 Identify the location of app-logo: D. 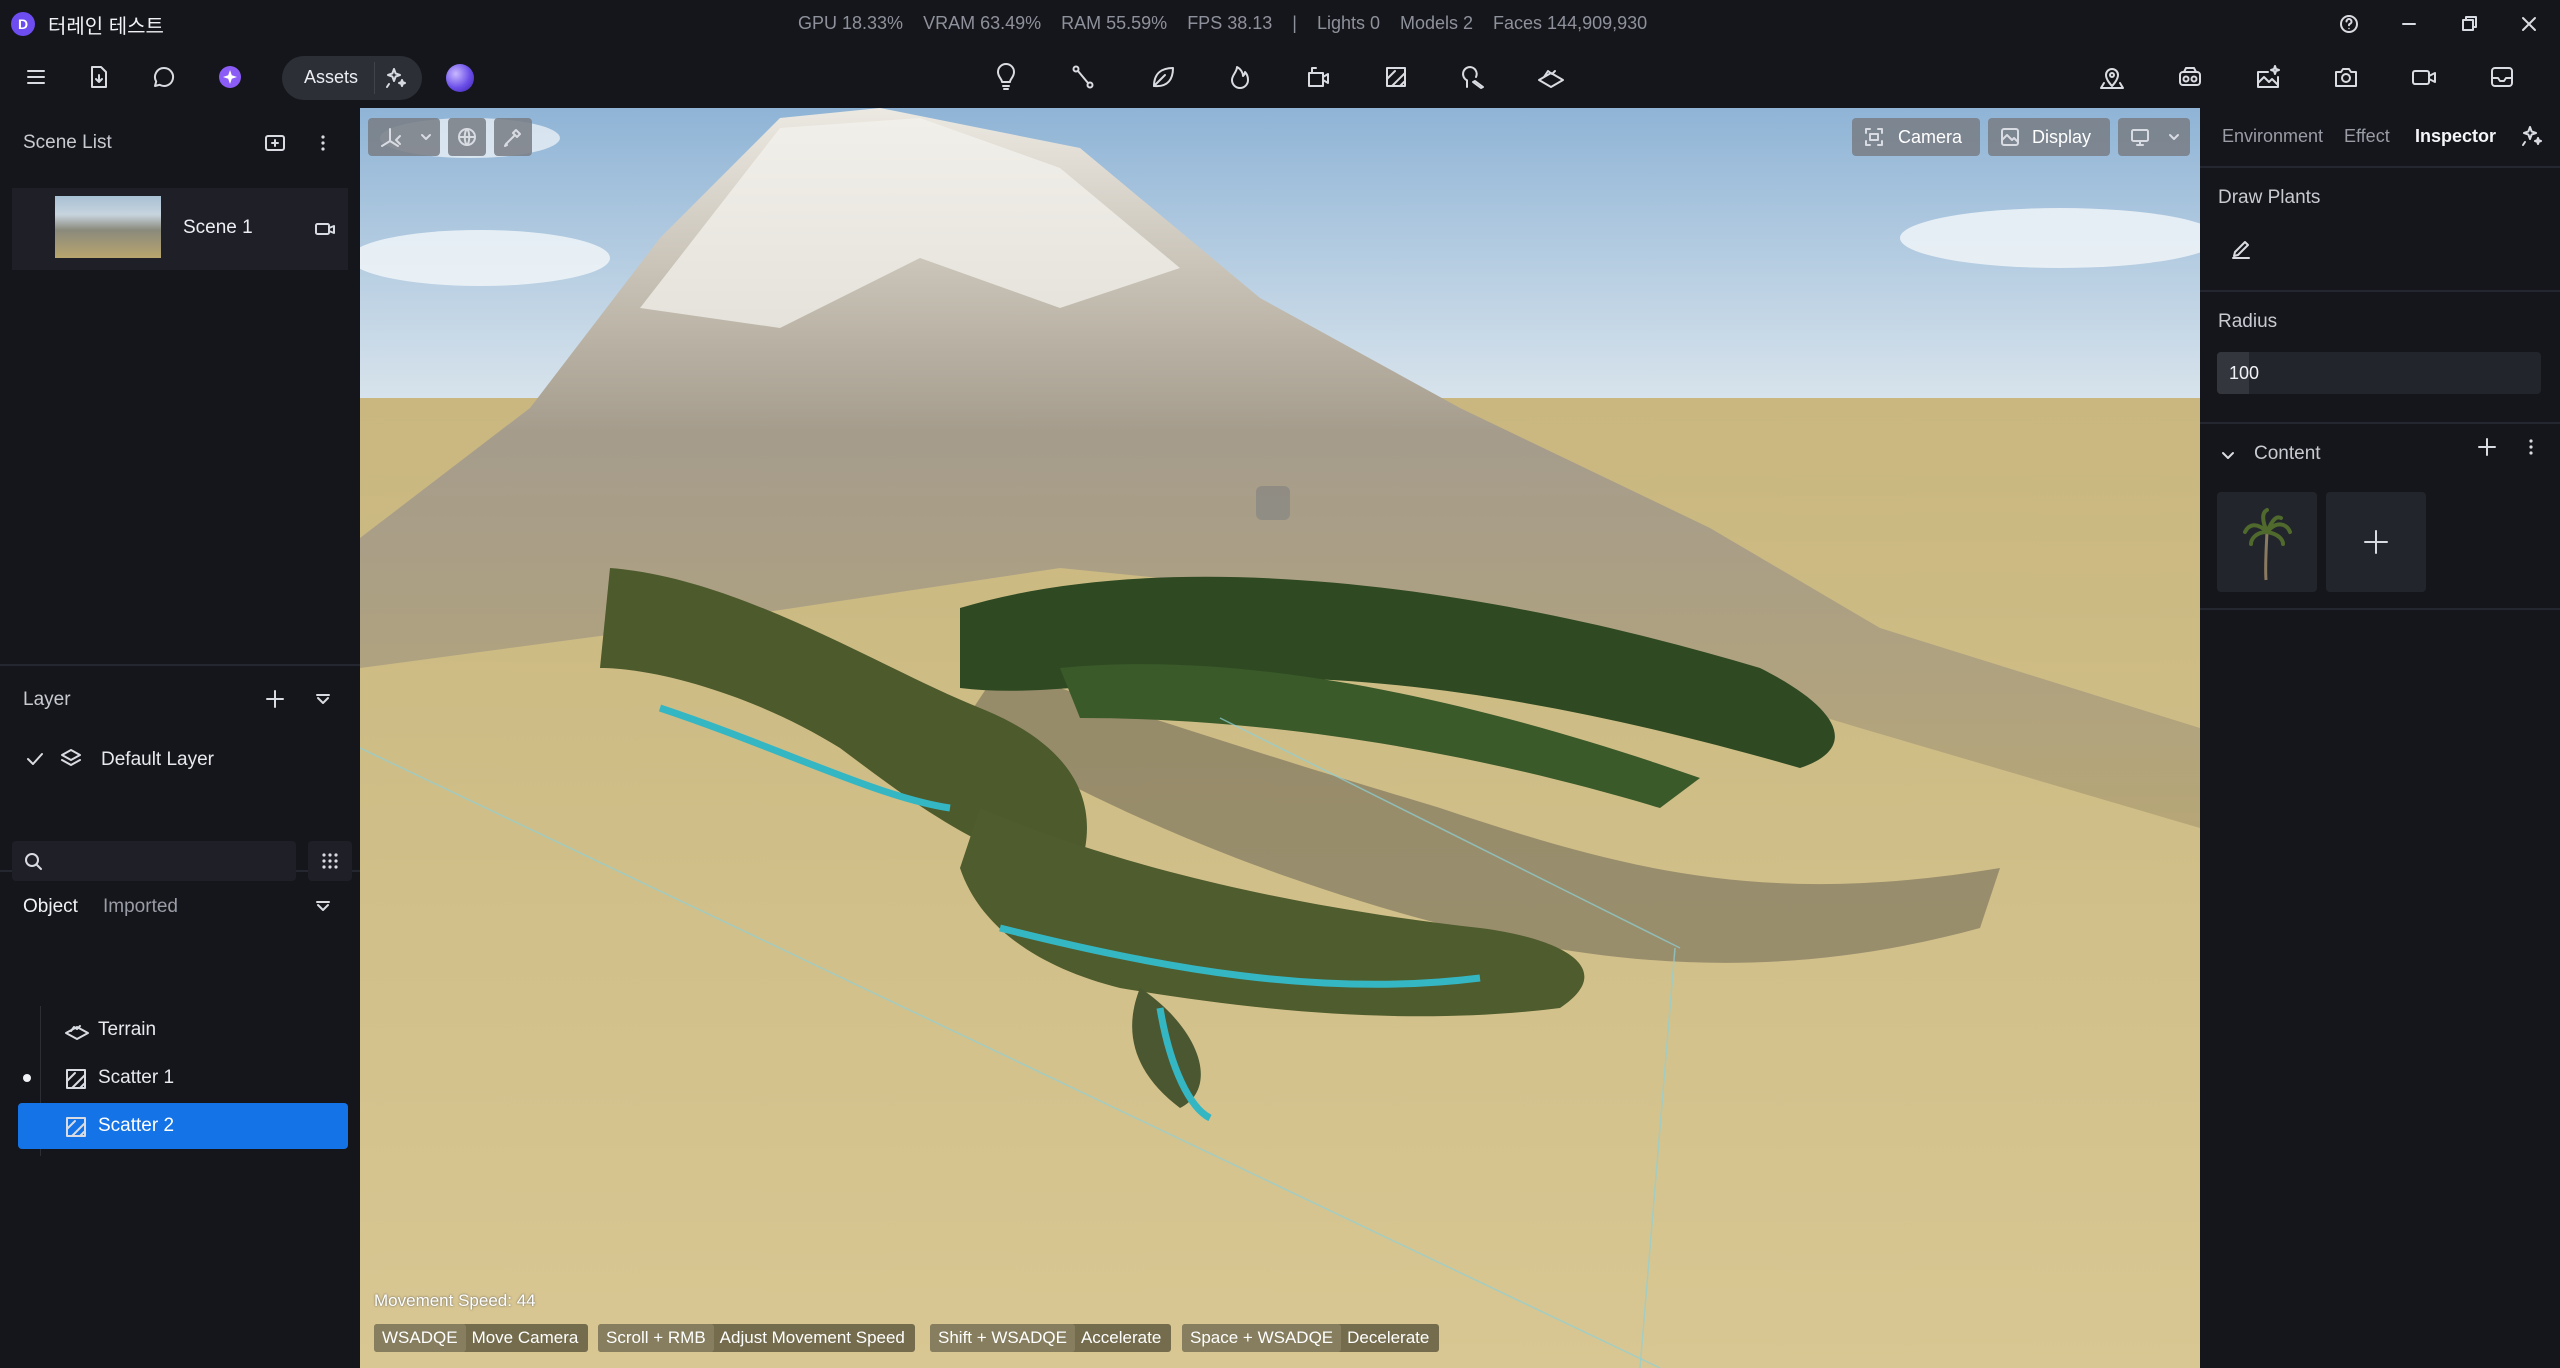
(23, 24).